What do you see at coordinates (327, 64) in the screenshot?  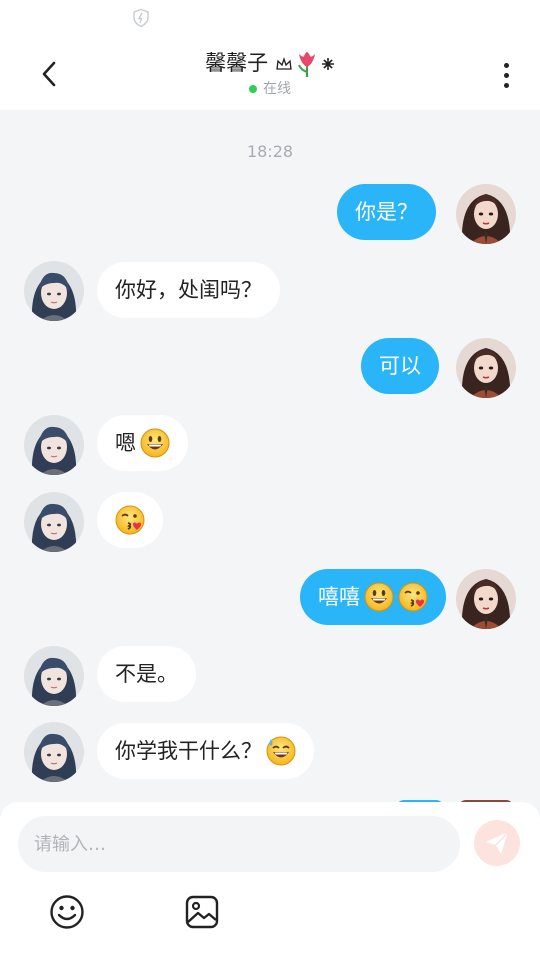 I see `sparkle-decoration-icon` at bounding box center [327, 64].